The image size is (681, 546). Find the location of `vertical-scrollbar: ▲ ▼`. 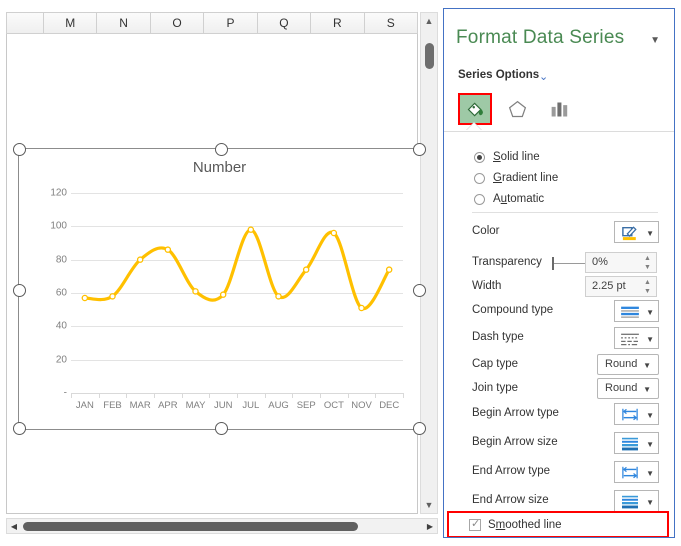

vertical-scrollbar: ▲ ▼ is located at coordinates (429, 263).